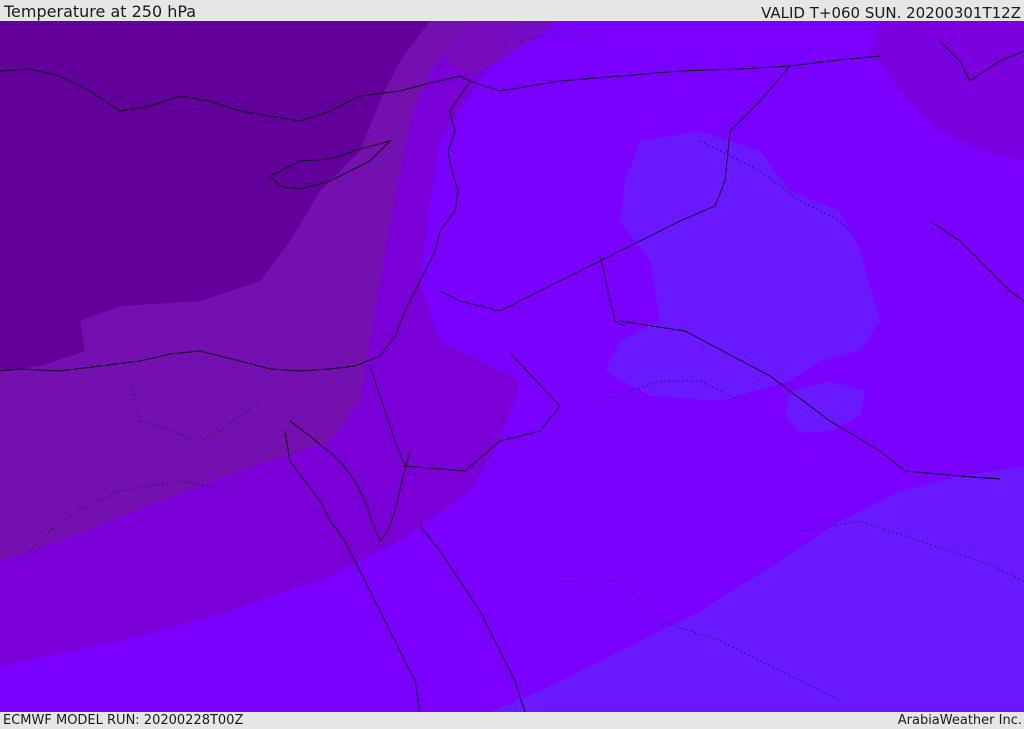 This screenshot has height=729, width=1024. I want to click on valid-time: VALID T+060 SUN. 20200301T12Z, so click(891, 13).